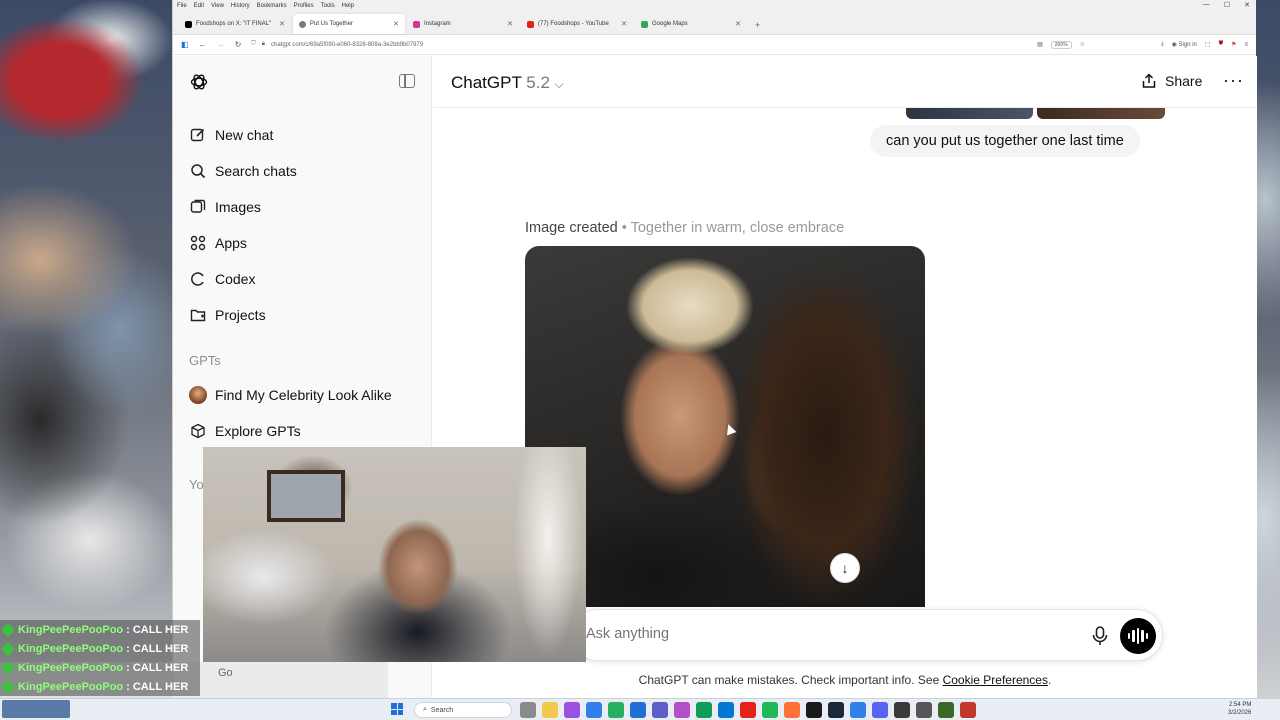 Image resolution: width=1280 pixels, height=720 pixels. Describe the element at coordinates (1208, 44) in the screenshot. I see `extensions-icon: ⬚` at that location.